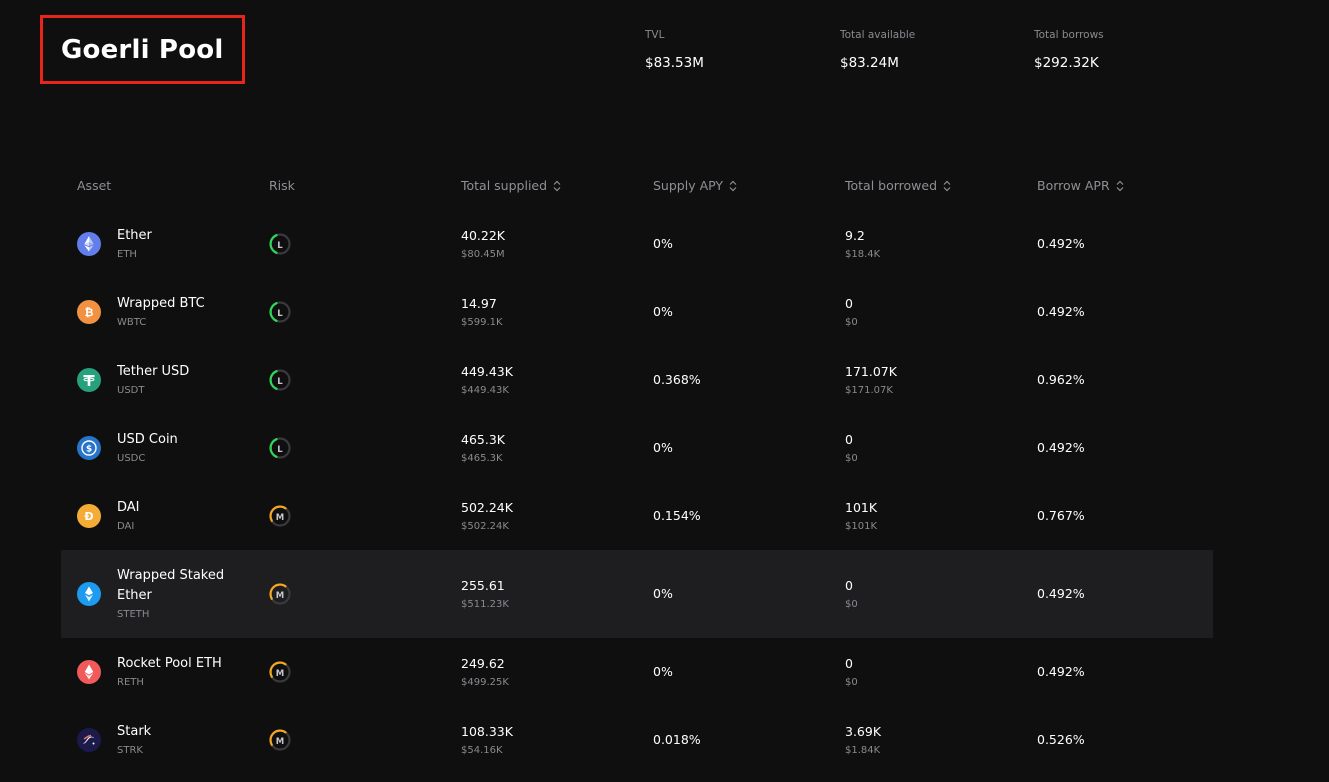 The height and width of the screenshot is (782, 1329). What do you see at coordinates (891, 185) in the screenshot?
I see `header-label: Total borrowed` at bounding box center [891, 185].